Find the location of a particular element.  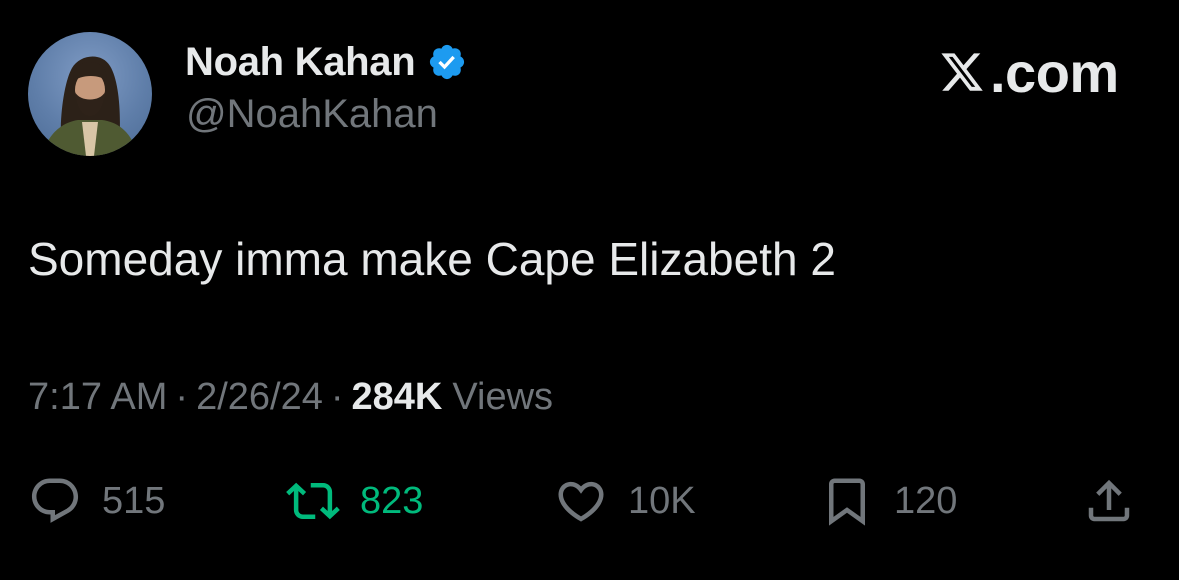

tweet-date: 2/26/24 is located at coordinates (259, 397).